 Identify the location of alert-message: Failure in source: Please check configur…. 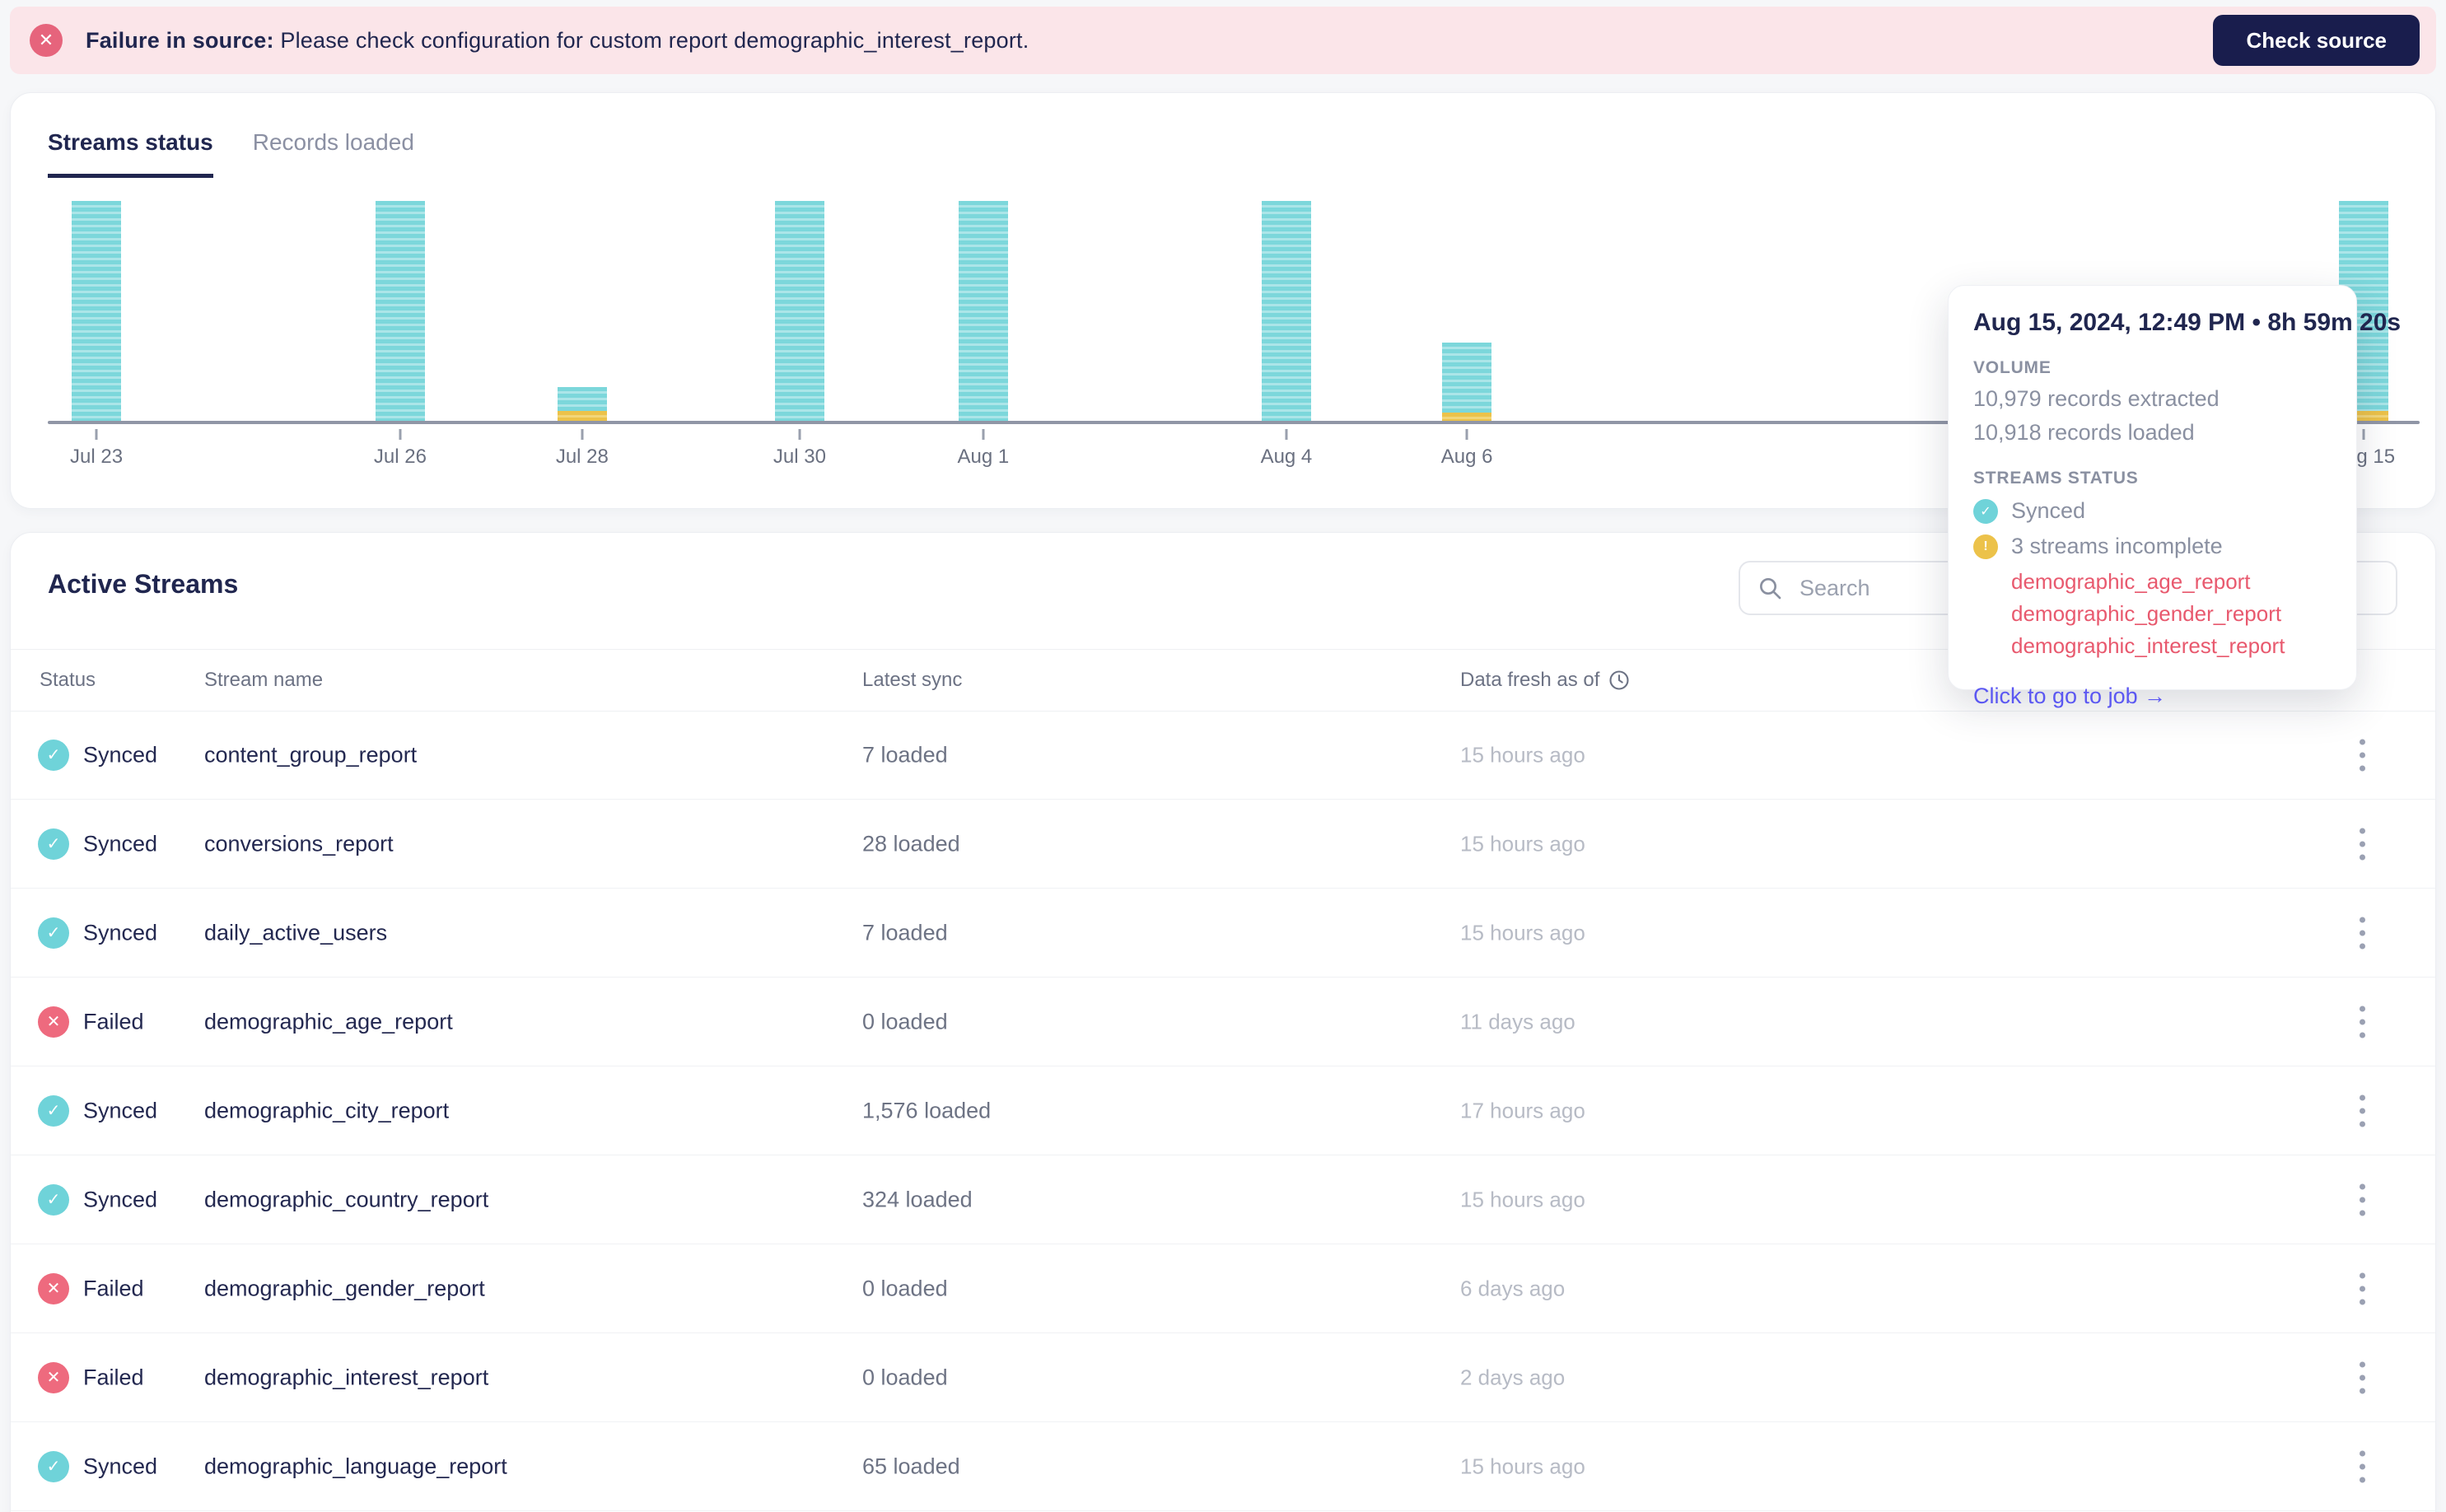
(557, 41).